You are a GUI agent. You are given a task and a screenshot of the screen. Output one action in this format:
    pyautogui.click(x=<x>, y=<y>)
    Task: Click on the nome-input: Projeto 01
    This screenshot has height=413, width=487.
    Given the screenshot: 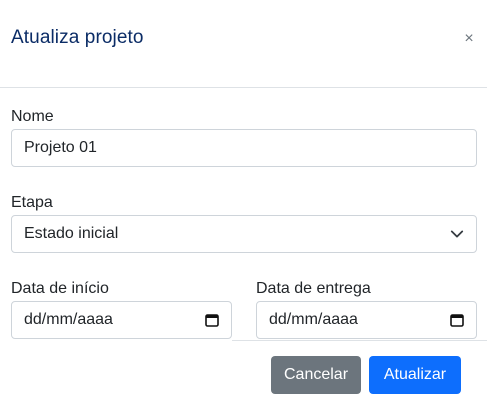 What is the action you would take?
    pyautogui.click(x=244, y=148)
    